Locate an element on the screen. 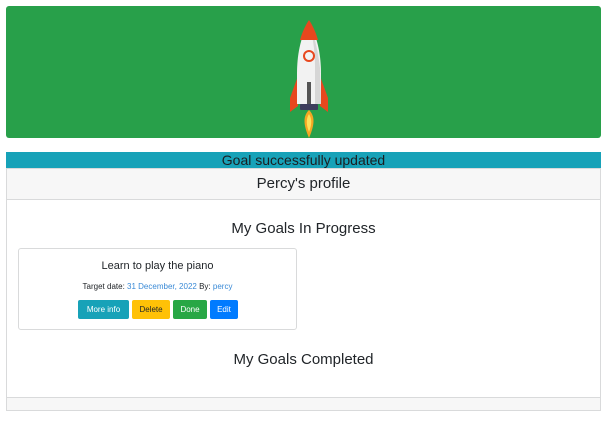 This screenshot has width=606, height=421. goals-in-progress-title: My Goals In Progress is located at coordinates (303, 228).